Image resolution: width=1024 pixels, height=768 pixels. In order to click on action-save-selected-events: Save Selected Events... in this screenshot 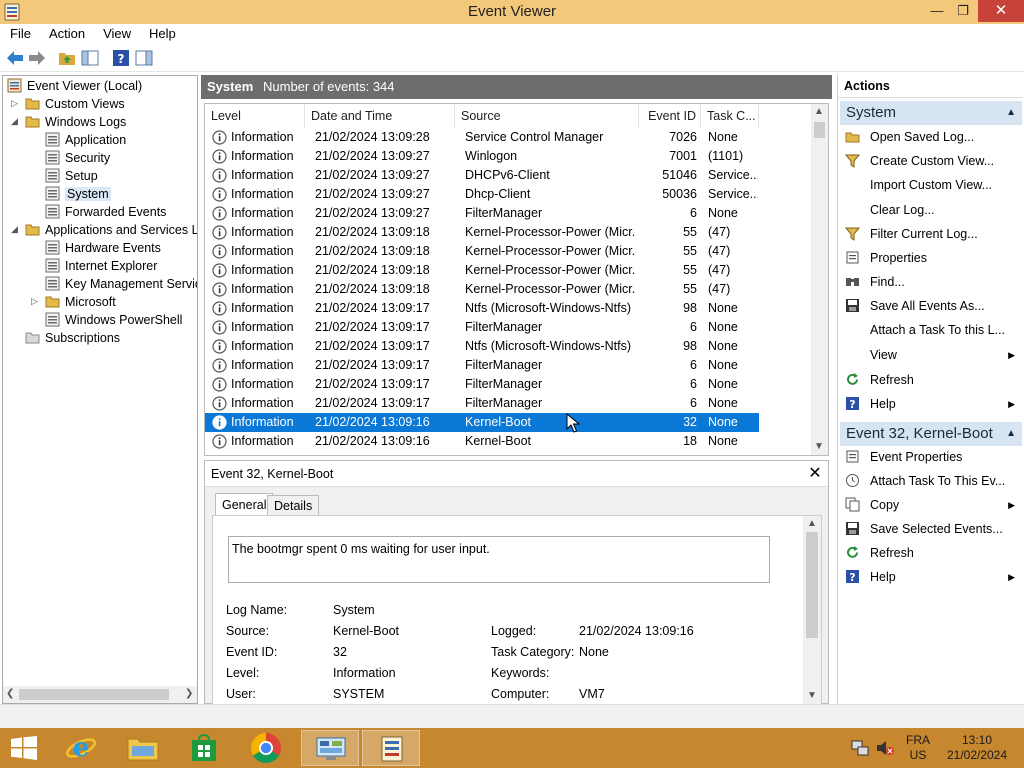, I will do `click(930, 529)`.